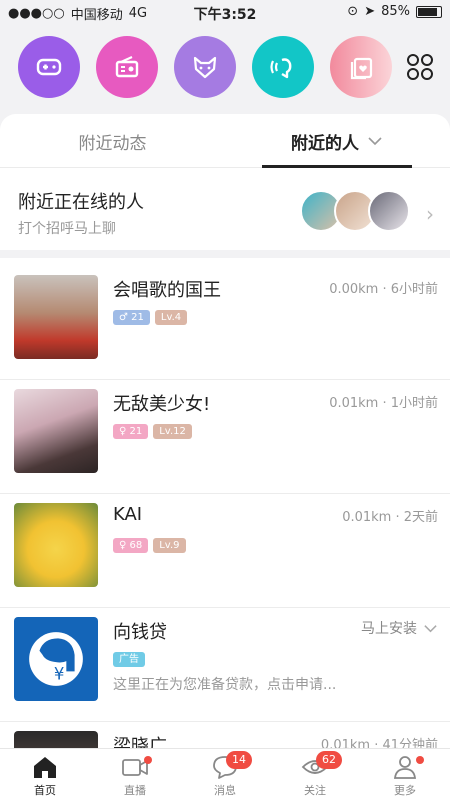 The height and width of the screenshot is (800, 450). Describe the element at coordinates (131, 545) in the screenshot. I see `gender-age-badge: ♀ 68` at that location.